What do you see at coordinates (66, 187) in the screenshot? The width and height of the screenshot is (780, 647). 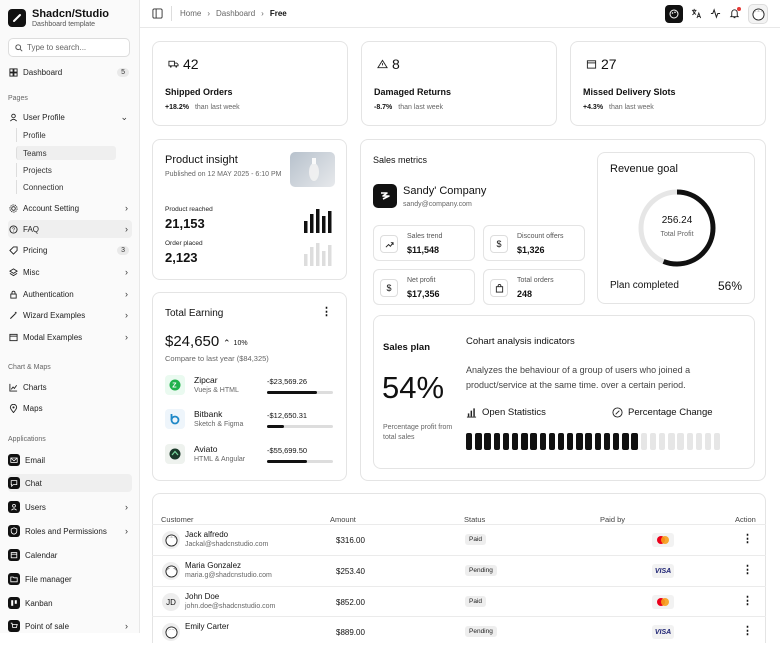 I see `sidebar-subitem-connection: Connection` at bounding box center [66, 187].